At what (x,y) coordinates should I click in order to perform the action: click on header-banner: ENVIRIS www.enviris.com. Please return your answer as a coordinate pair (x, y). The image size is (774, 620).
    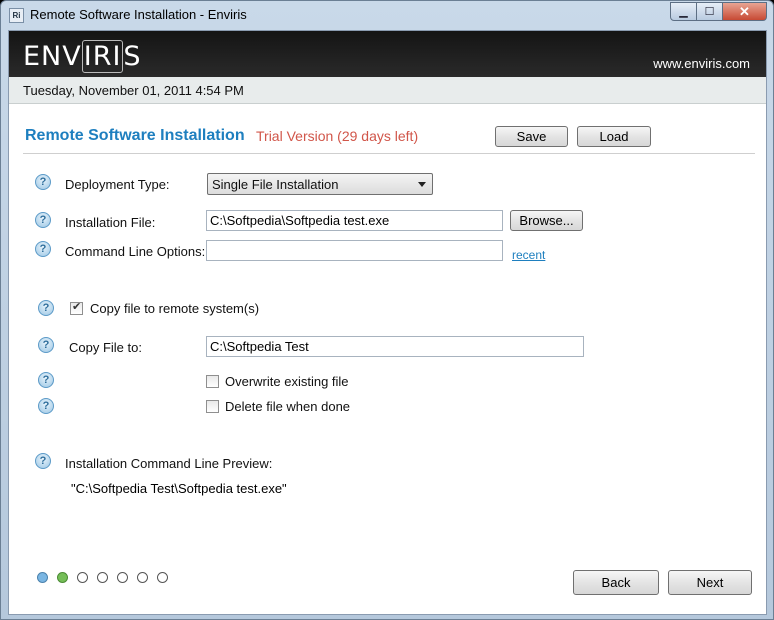
    Looking at the image, I should click on (387, 54).